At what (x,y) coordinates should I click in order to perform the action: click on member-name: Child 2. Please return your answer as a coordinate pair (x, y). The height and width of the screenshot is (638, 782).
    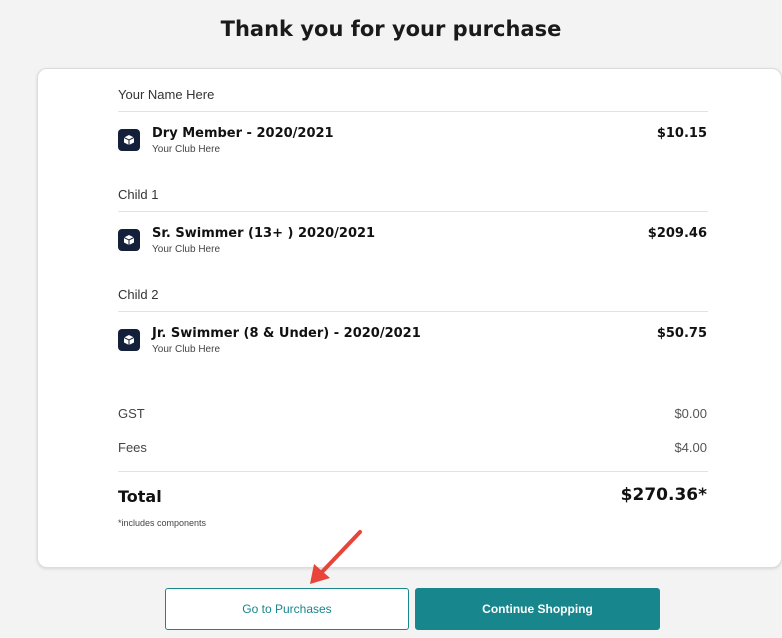
    Looking at the image, I should click on (138, 294).